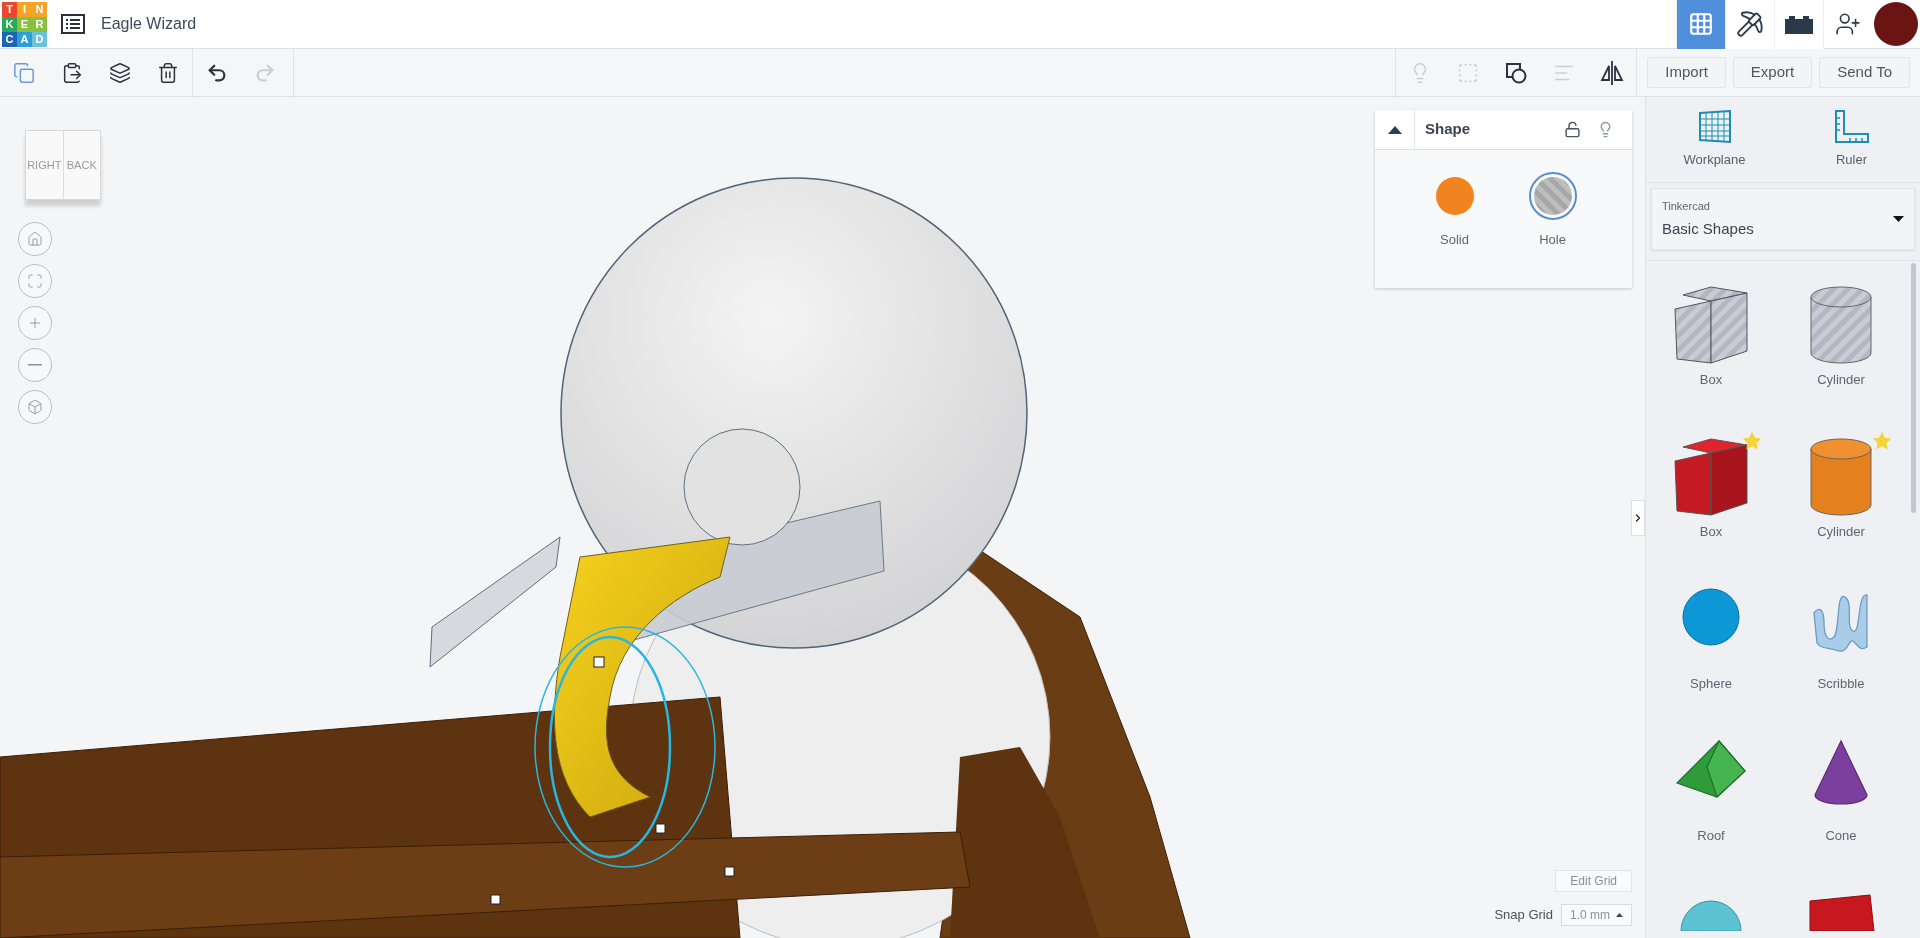 The width and height of the screenshot is (1920, 938). I want to click on cube-face-label: BACK, so click(81, 165).